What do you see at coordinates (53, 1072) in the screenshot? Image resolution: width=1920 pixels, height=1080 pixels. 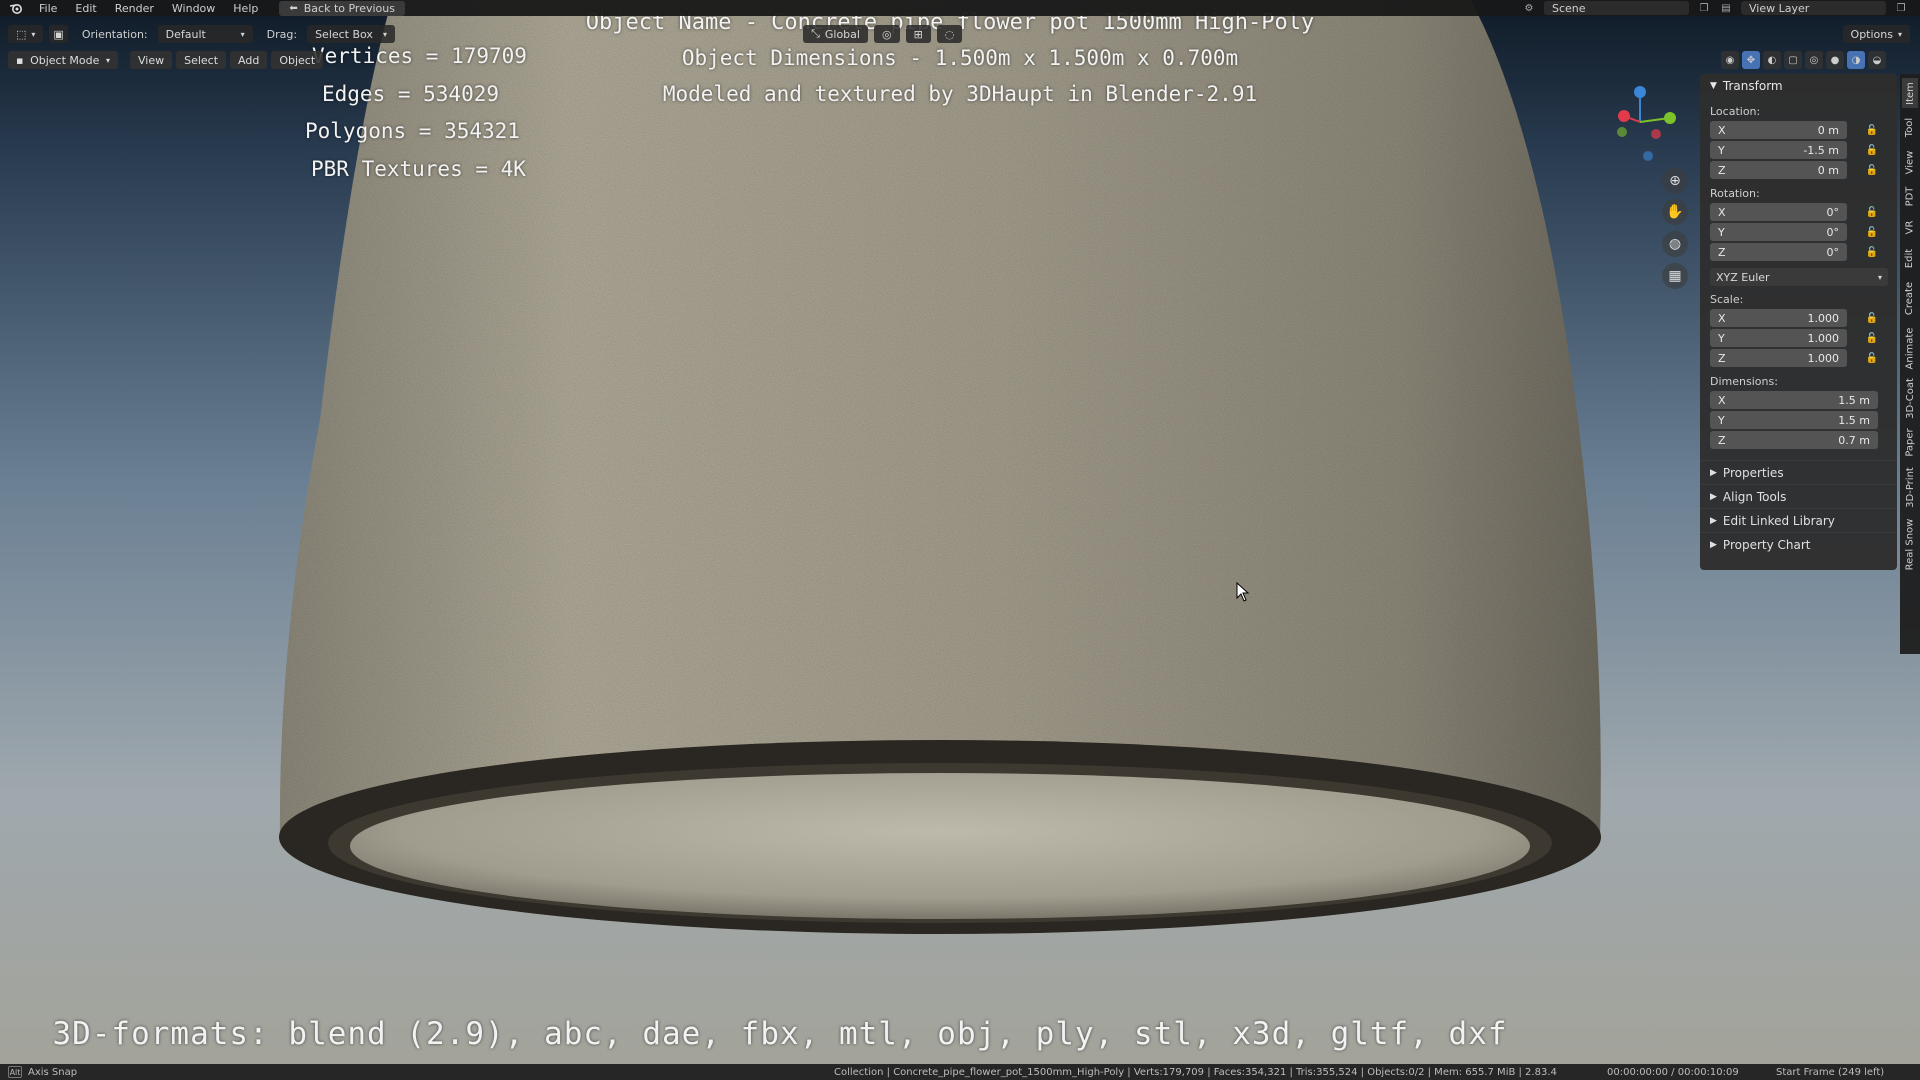 I see `axis-snap-hint: Axis Snap` at bounding box center [53, 1072].